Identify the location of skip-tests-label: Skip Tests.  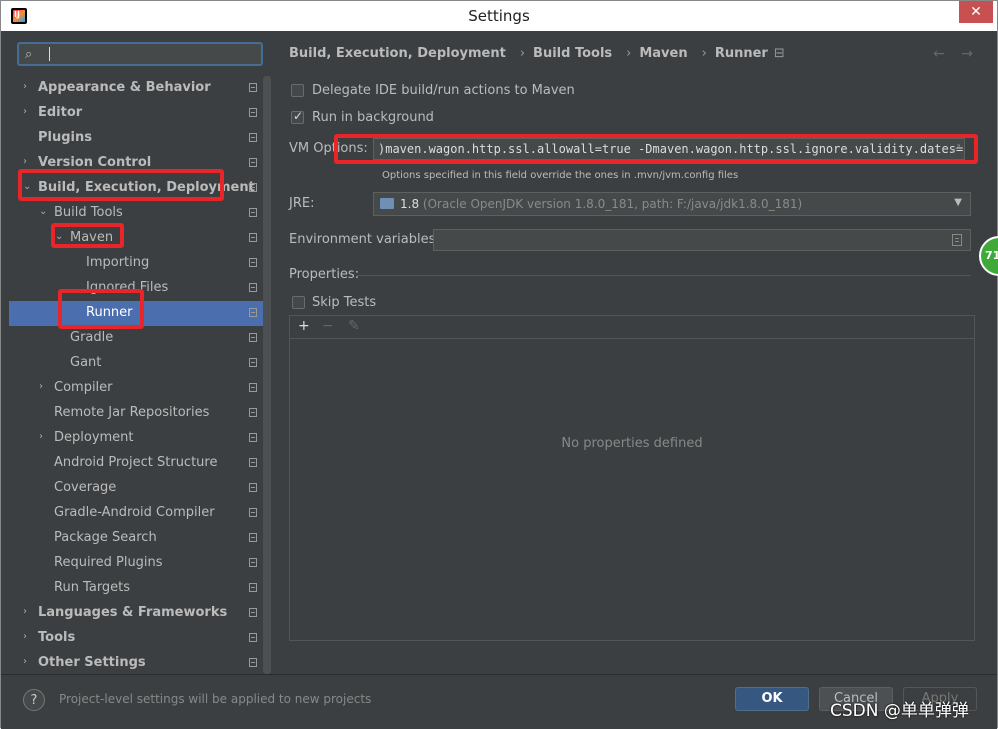
(344, 302).